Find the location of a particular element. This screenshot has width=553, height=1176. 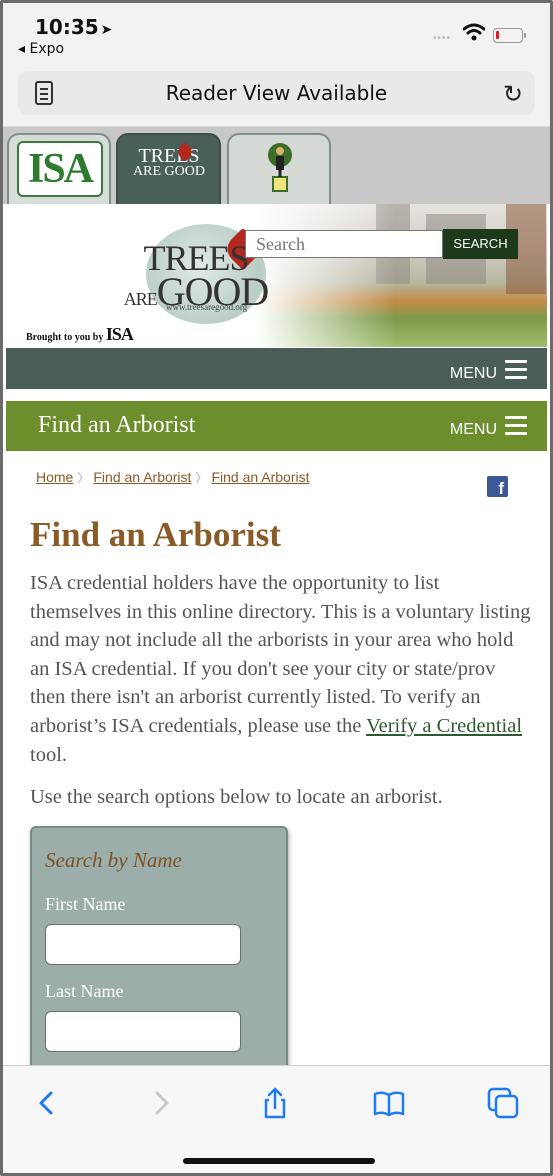

forward-chevron-icon is located at coordinates (161, 1103).